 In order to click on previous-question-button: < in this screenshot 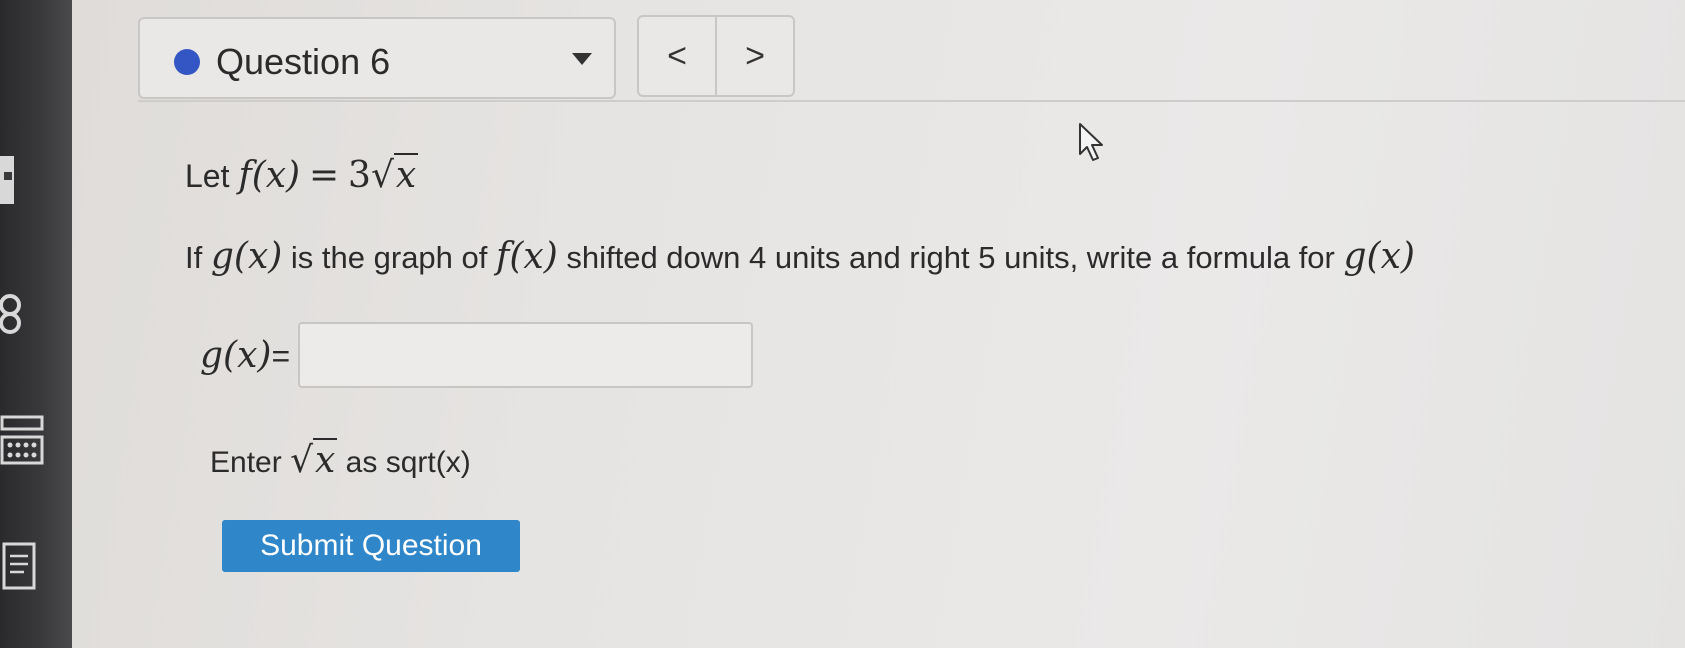, I will do `click(677, 56)`.